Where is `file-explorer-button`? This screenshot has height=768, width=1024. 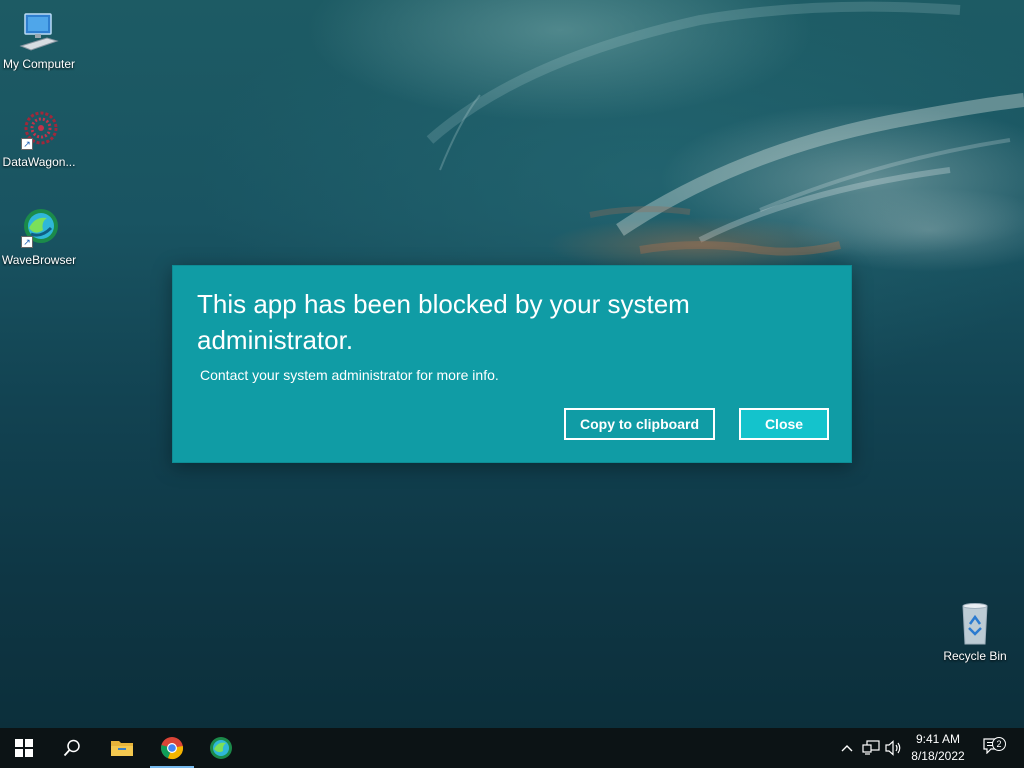
file-explorer-button is located at coordinates (122, 748).